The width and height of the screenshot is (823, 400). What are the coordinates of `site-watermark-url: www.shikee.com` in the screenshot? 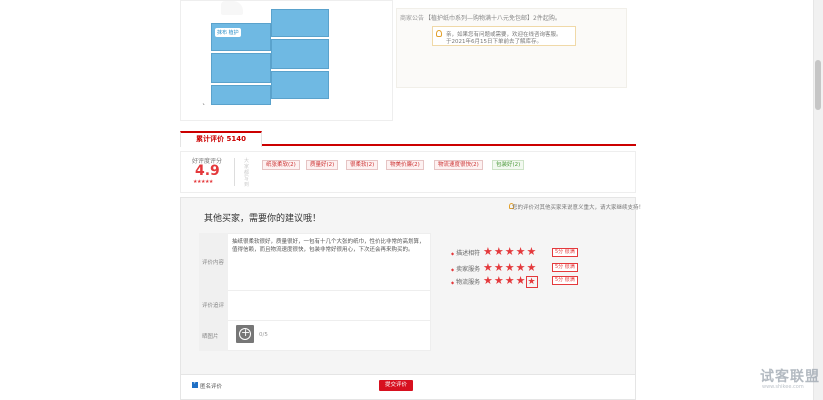 It's located at (783, 387).